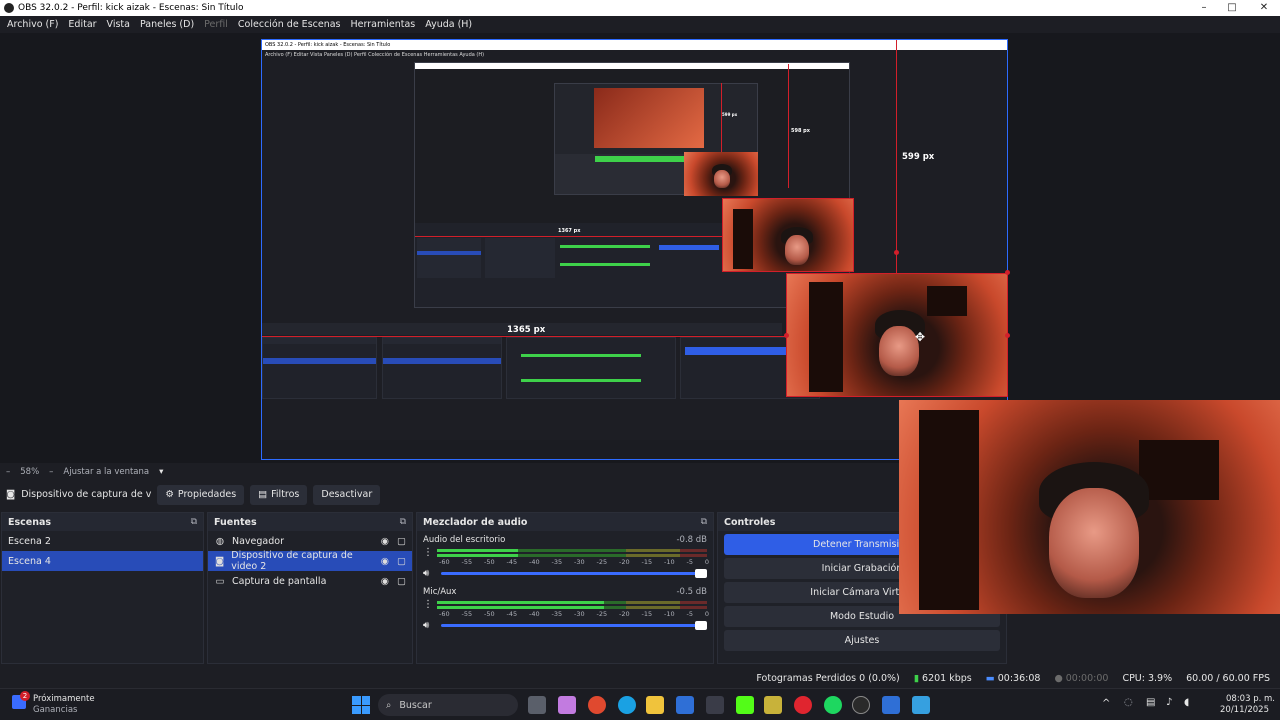 The width and height of the screenshot is (1280, 720). I want to click on guide-label-vertical-2: 598 px, so click(800, 131).